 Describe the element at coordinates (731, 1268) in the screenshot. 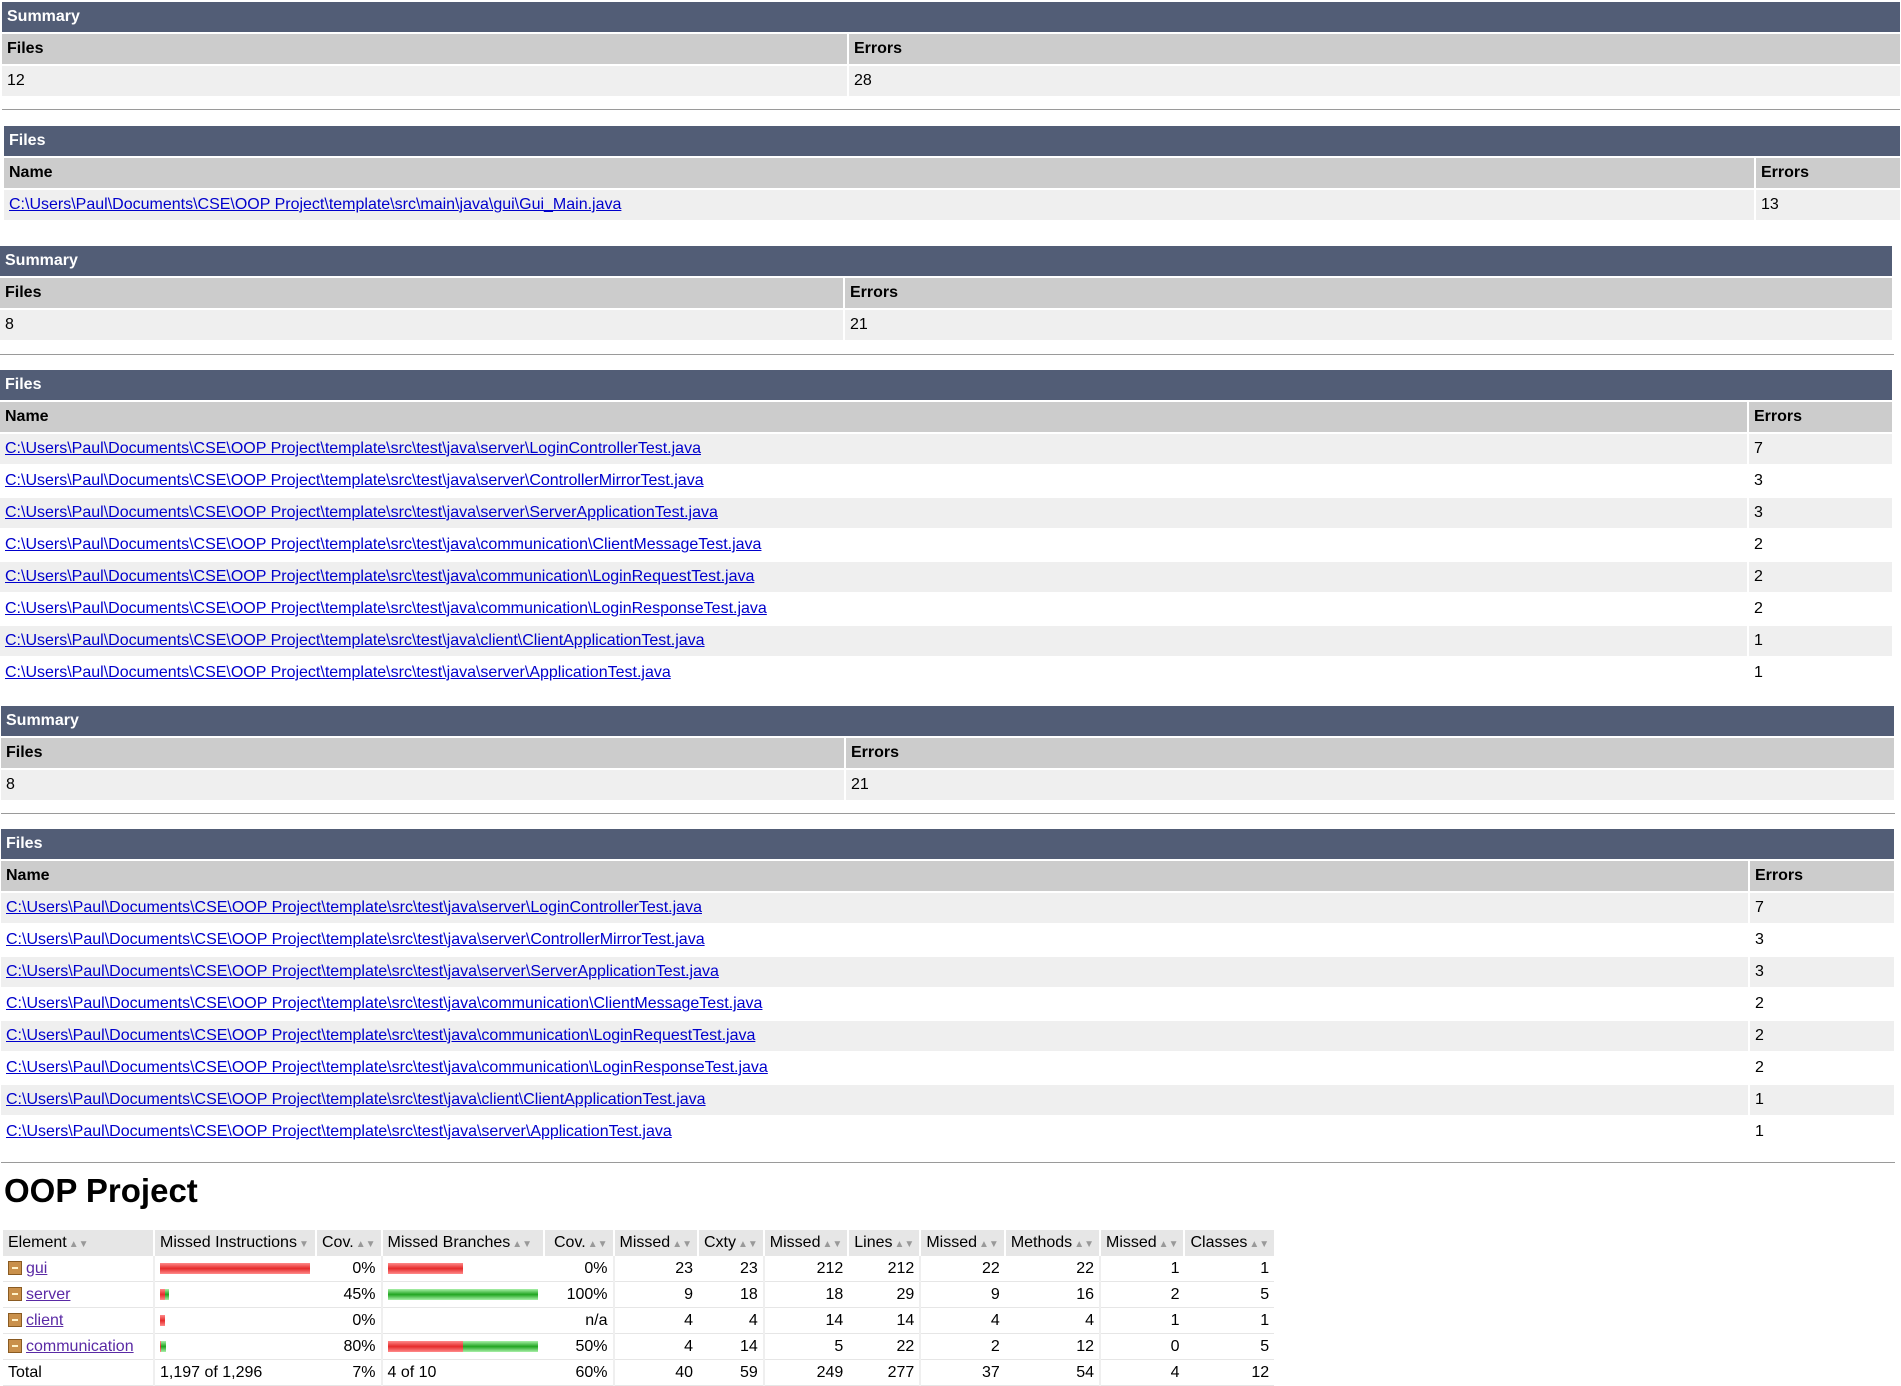

I see `cxty: 23` at that location.